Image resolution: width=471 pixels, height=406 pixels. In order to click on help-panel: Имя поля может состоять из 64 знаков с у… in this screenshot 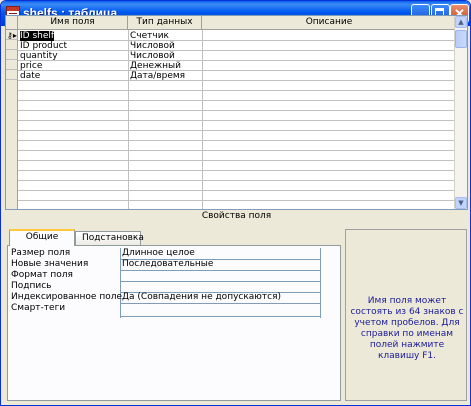, I will do `click(406, 315)`.